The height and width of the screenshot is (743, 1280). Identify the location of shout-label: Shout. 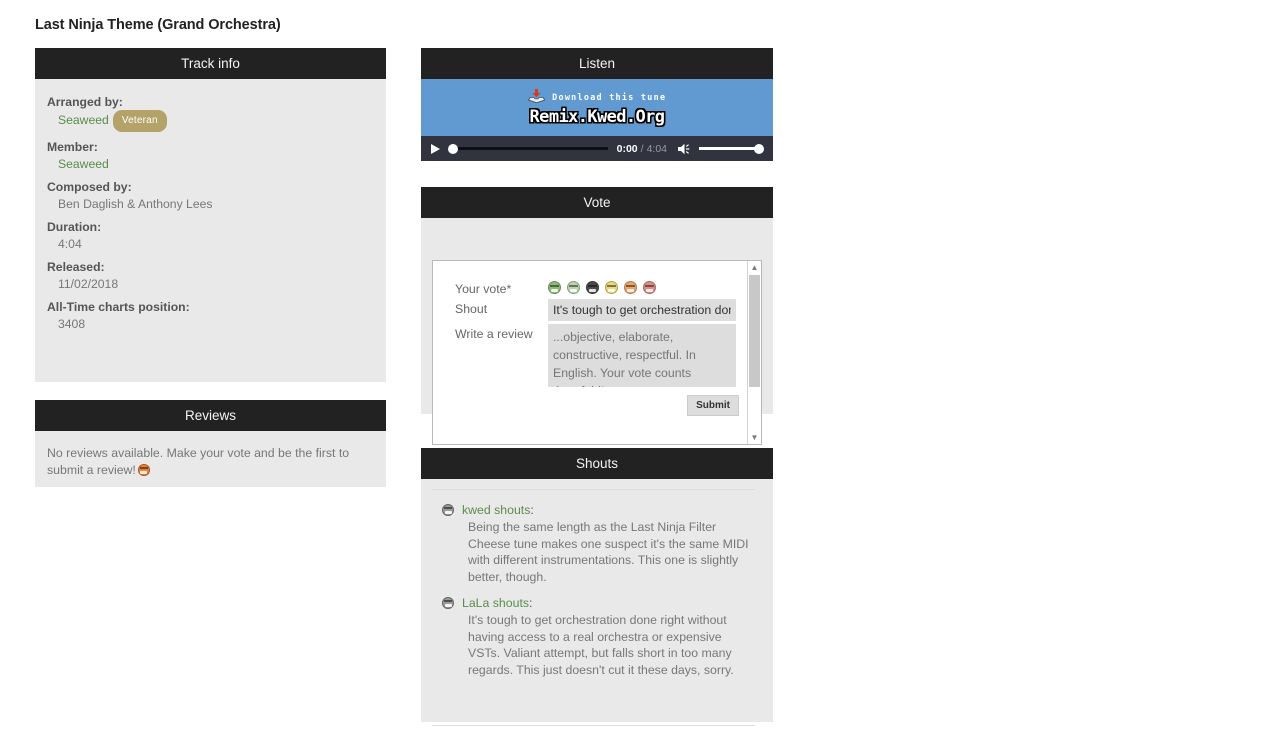
(471, 309).